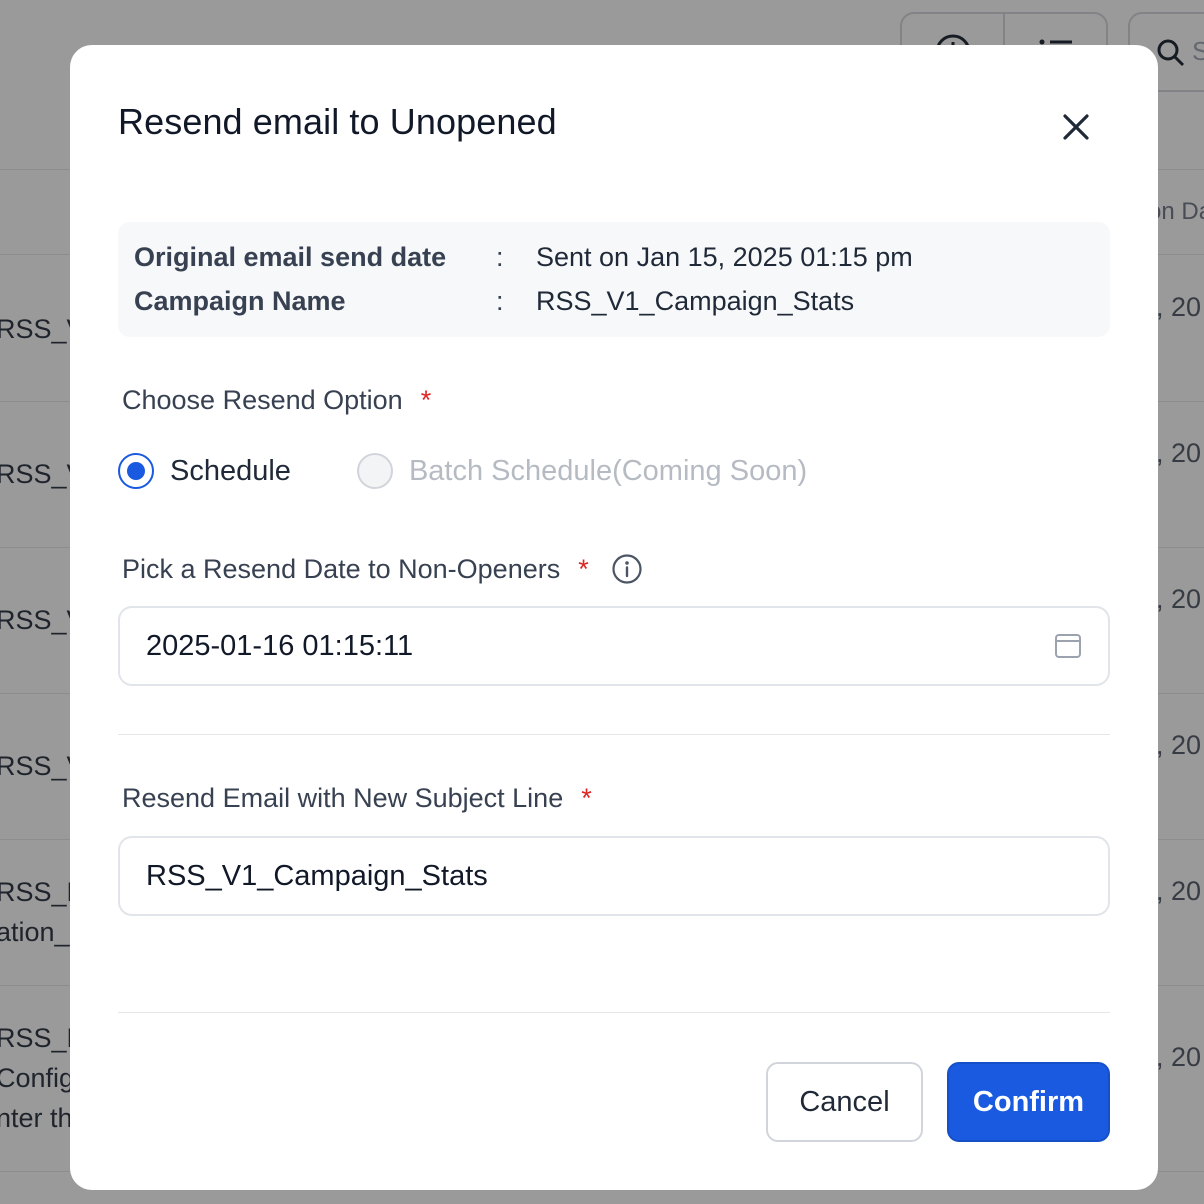 The image size is (1204, 1204). Describe the element at coordinates (1068, 646) in the screenshot. I see `calendar-icon` at that location.